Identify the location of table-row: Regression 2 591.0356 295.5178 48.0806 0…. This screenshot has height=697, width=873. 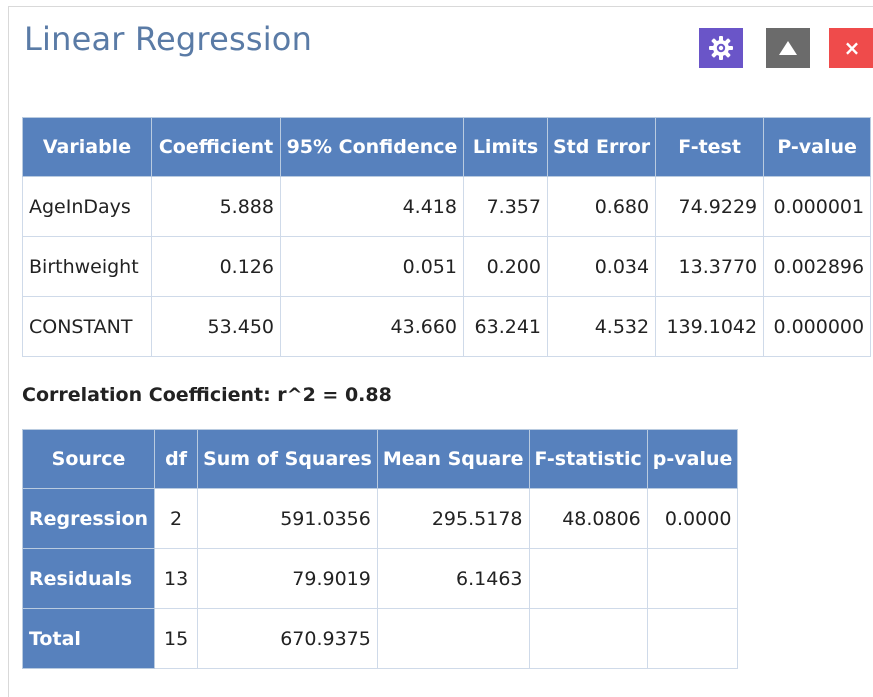
(380, 518).